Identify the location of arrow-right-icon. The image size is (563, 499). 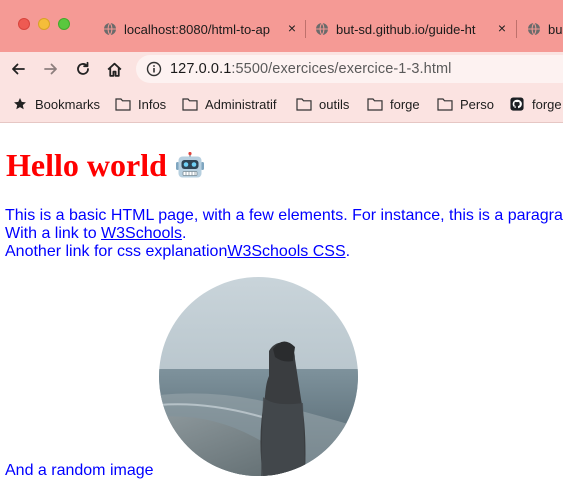
(50, 69).